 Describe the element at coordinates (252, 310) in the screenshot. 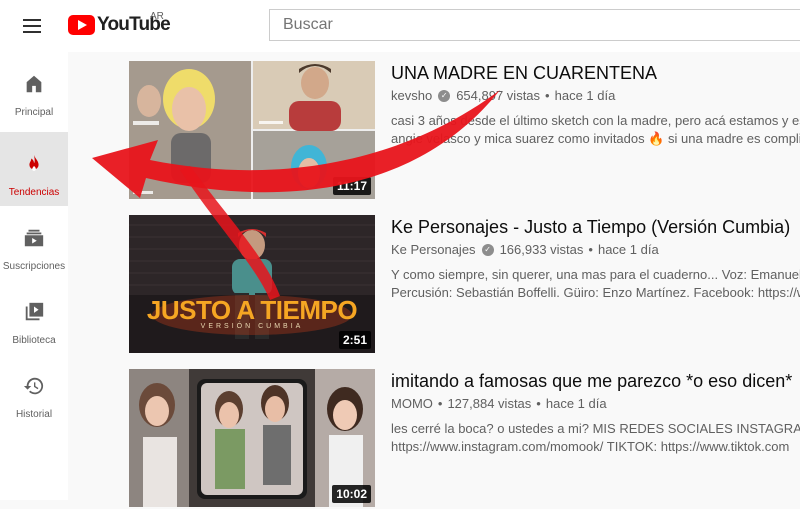

I see `thumbnail-title-text: JUSTO A TIEMPO` at that location.